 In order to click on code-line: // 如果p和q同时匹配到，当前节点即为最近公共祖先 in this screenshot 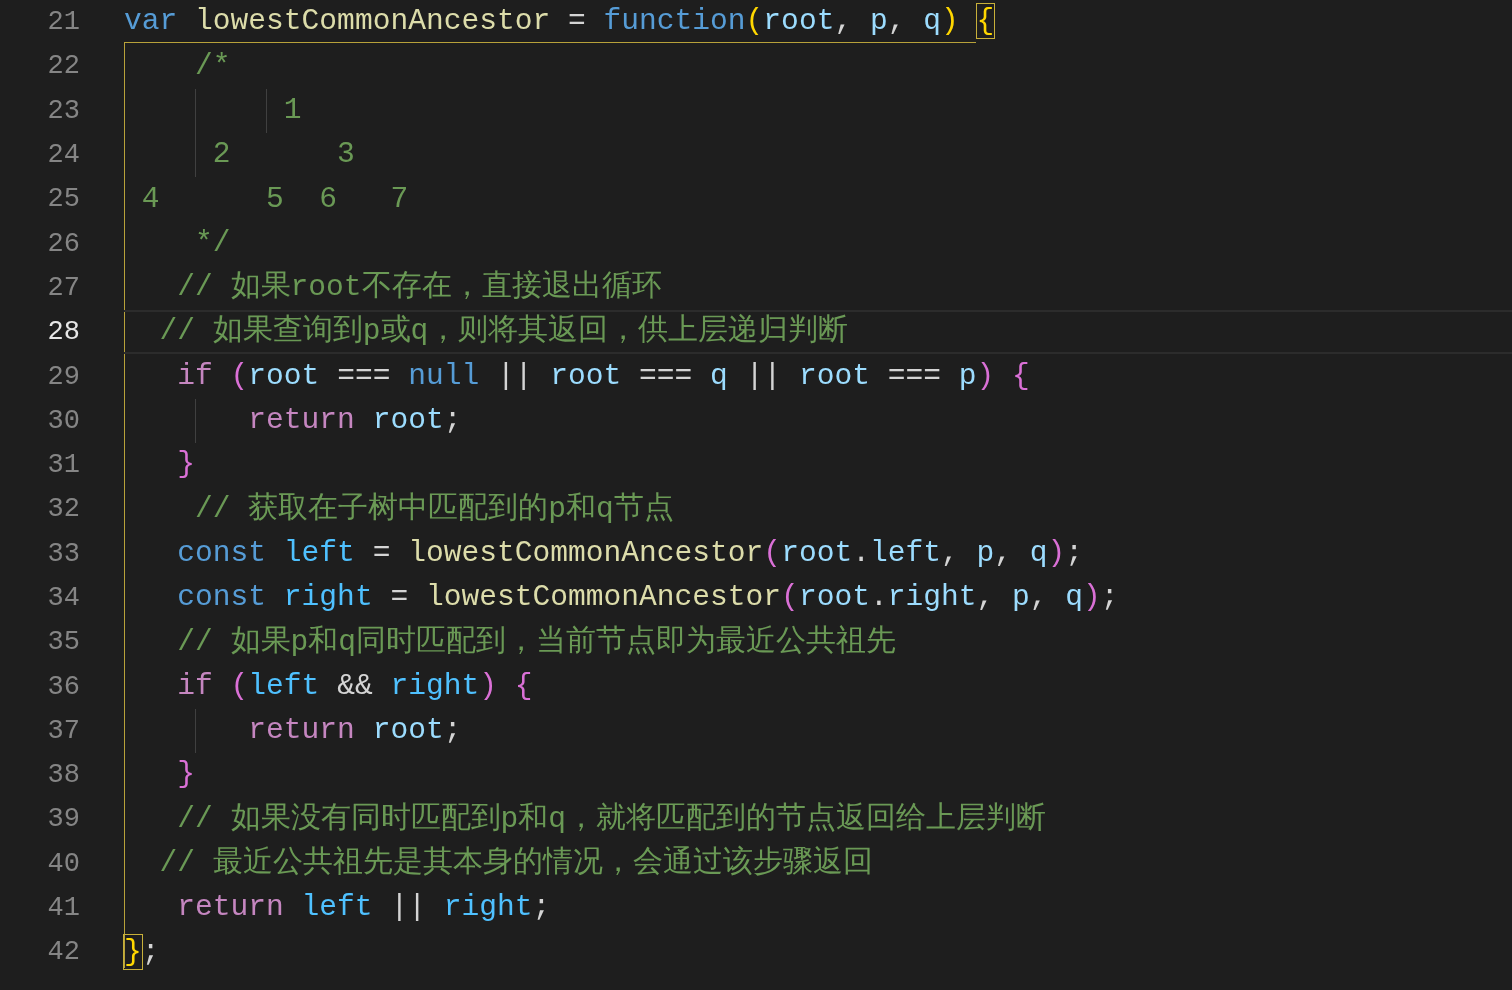, I will do `click(536, 642)`.